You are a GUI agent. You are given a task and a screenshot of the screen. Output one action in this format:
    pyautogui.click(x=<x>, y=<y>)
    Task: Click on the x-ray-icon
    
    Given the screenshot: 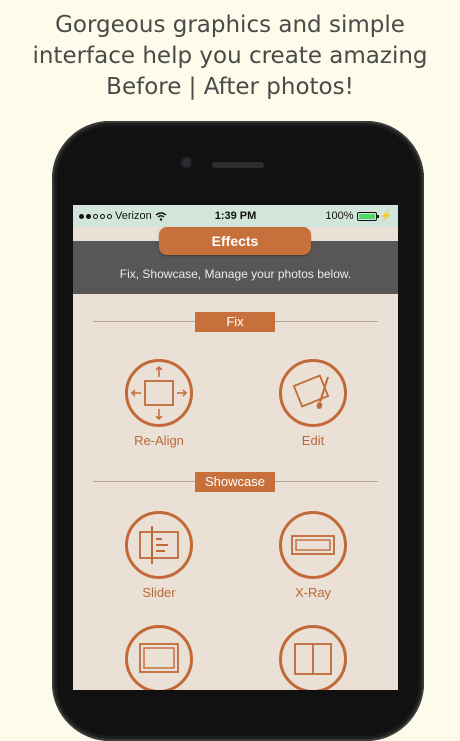 What is the action you would take?
    pyautogui.click(x=313, y=545)
    